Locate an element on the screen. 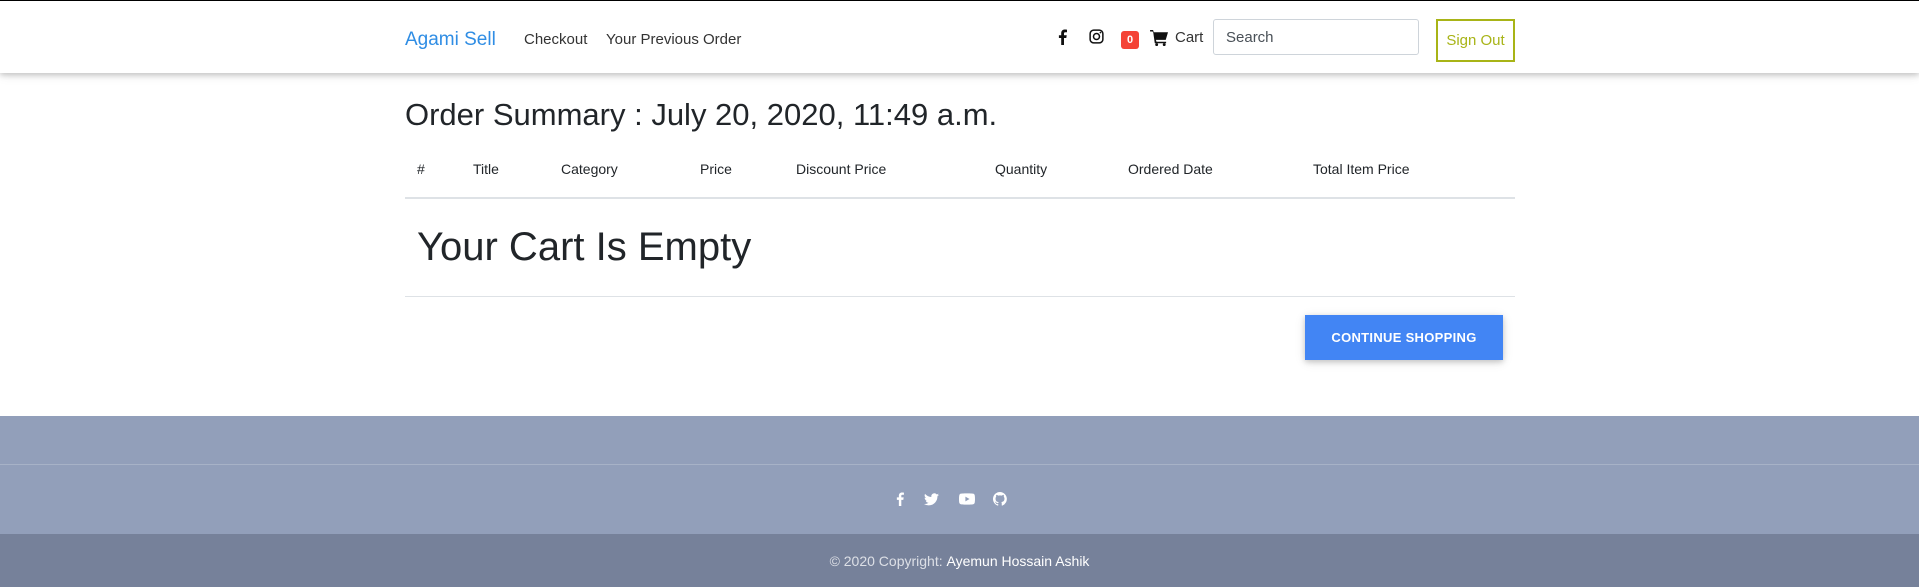 This screenshot has width=1919, height=587. column-header-category: Category is located at coordinates (589, 169).